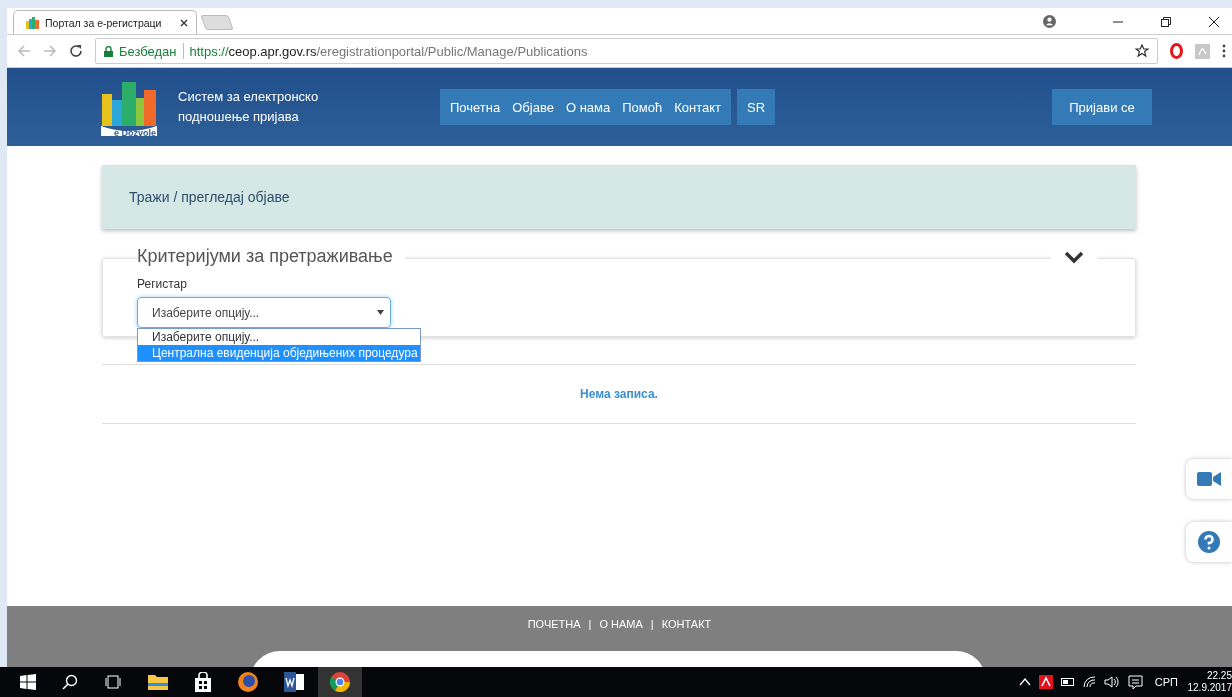  Describe the element at coordinates (1102, 107) in the screenshot. I see `login-button: Пријави се` at that location.